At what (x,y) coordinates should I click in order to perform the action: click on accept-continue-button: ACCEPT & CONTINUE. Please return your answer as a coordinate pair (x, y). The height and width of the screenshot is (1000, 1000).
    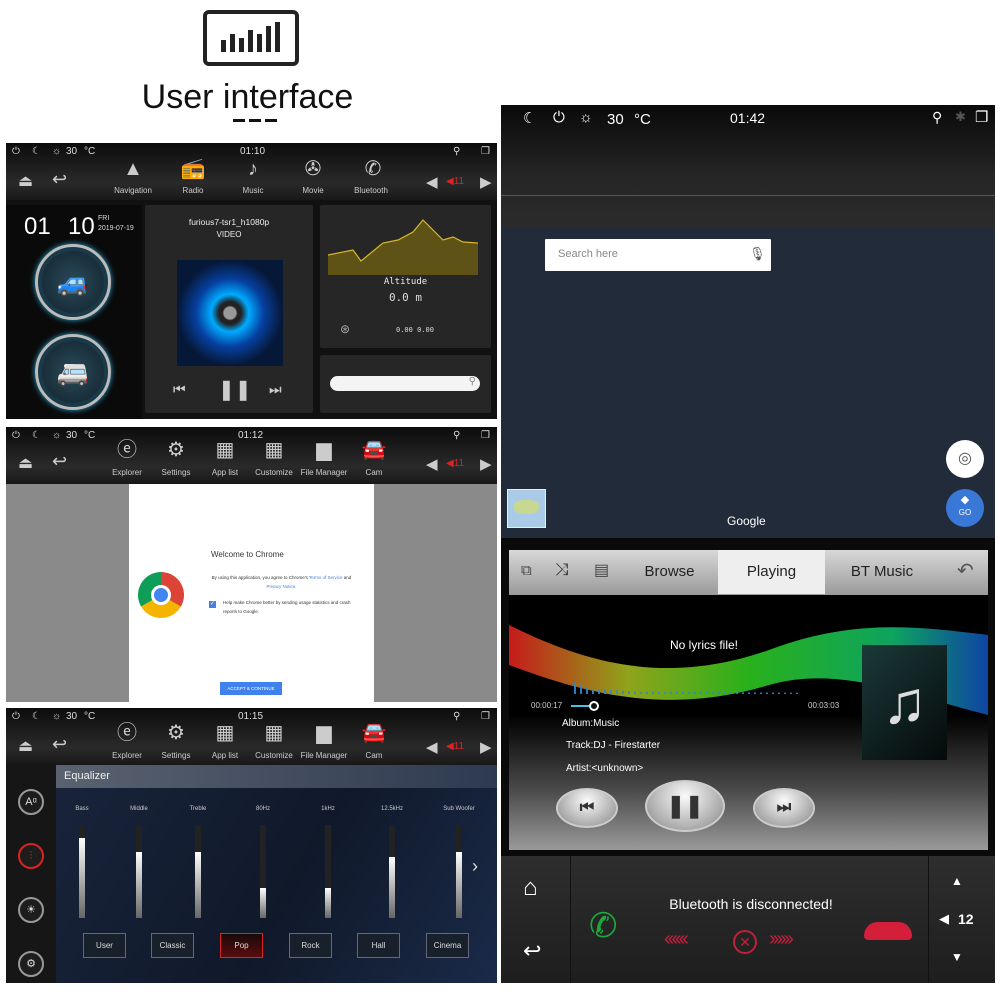
    Looking at the image, I should click on (251, 688).